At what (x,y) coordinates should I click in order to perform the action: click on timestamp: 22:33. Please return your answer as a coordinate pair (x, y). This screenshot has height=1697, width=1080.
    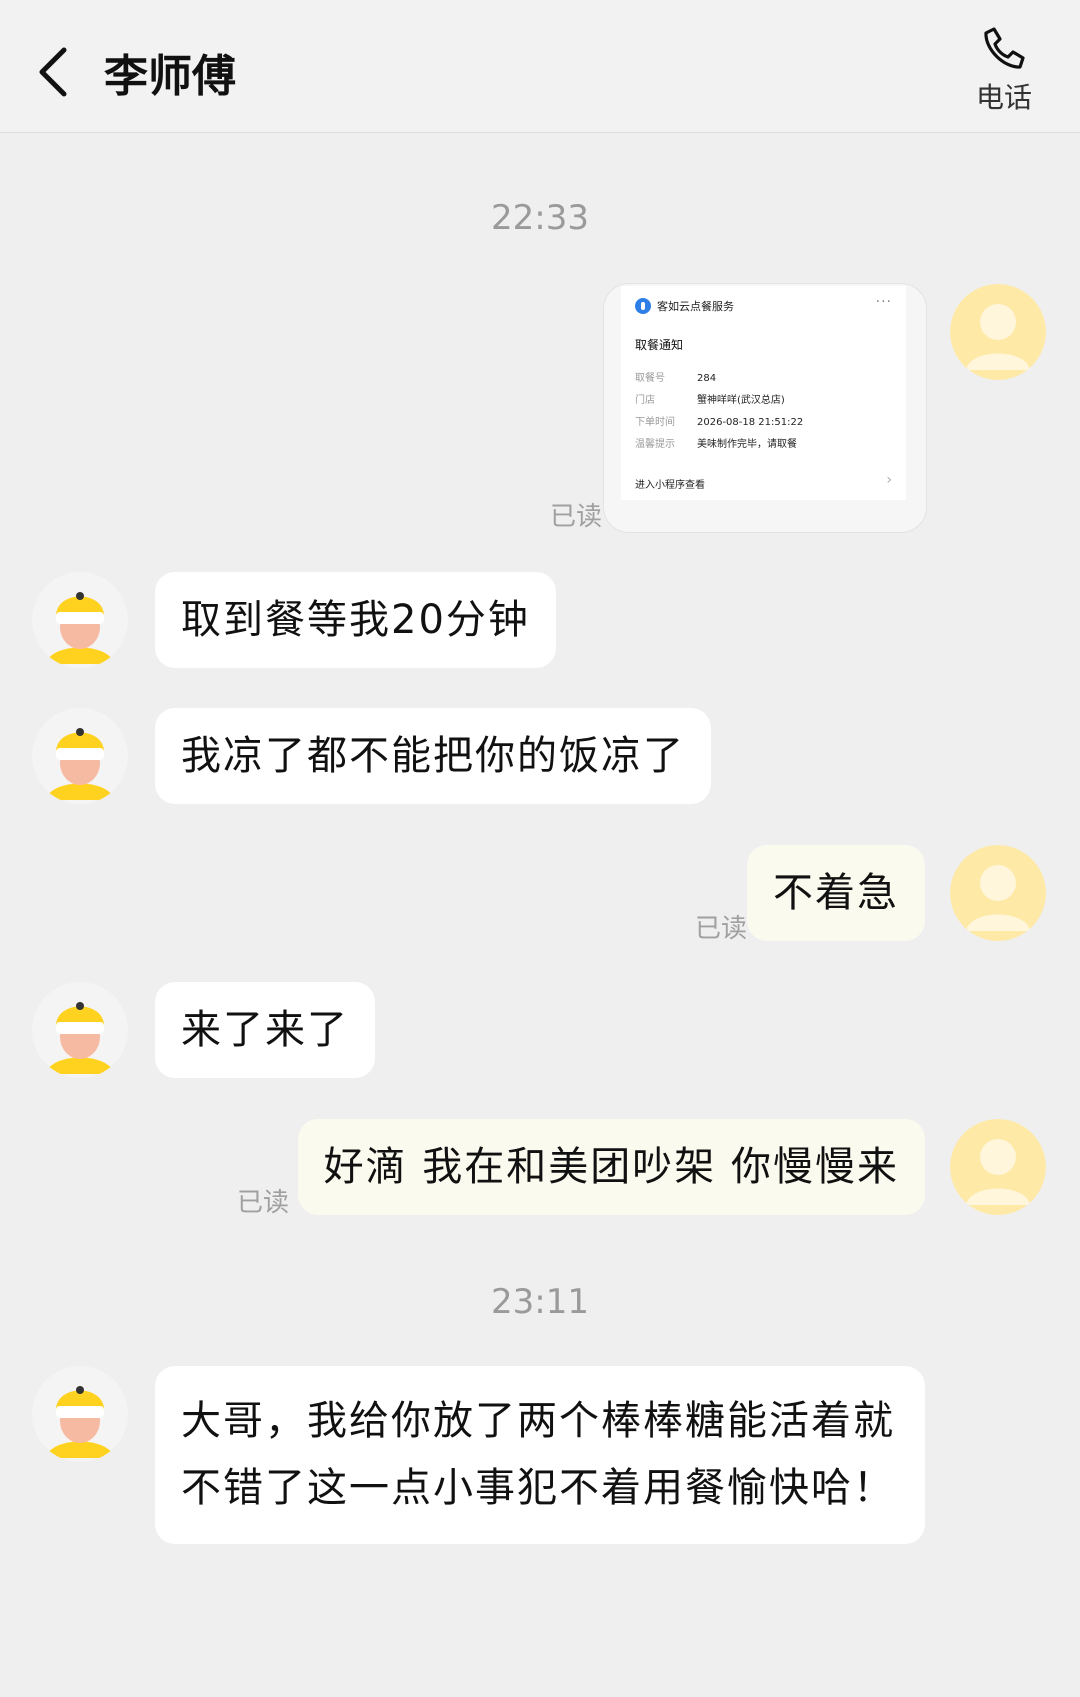
    Looking at the image, I should click on (540, 218).